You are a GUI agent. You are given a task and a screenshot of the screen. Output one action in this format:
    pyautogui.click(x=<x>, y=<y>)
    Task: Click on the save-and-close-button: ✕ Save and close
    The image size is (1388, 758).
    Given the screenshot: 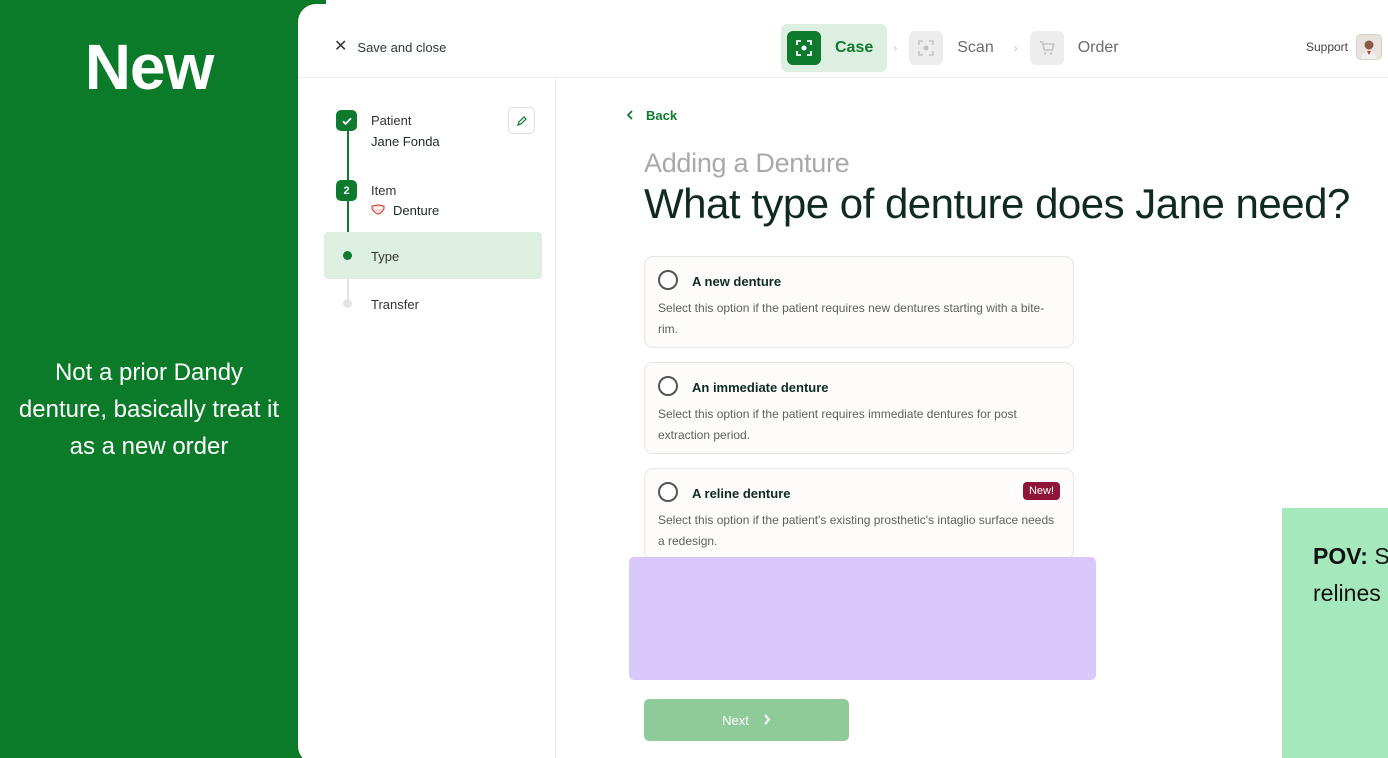 What is the action you would take?
    pyautogui.click(x=390, y=47)
    